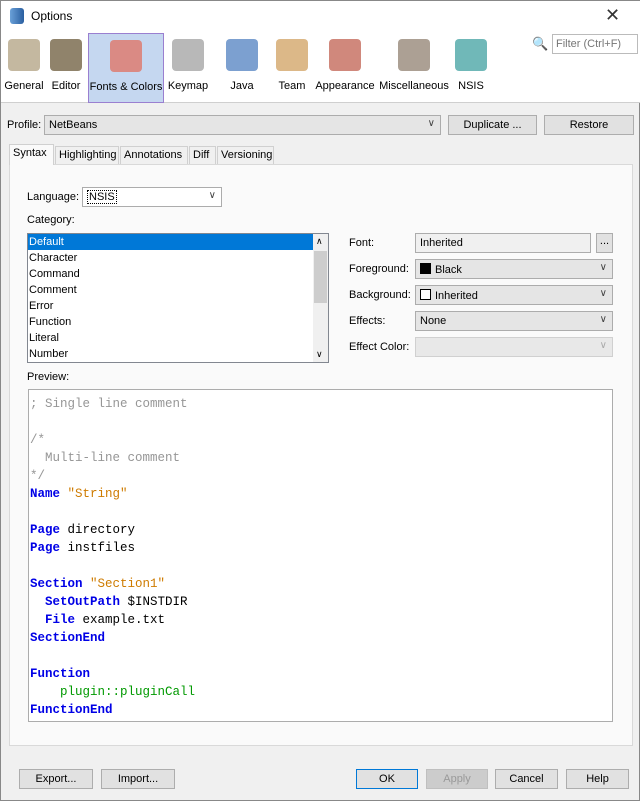 The height and width of the screenshot is (801, 640). Describe the element at coordinates (320, 277) in the screenshot. I see `scrollbar-thumb` at that location.